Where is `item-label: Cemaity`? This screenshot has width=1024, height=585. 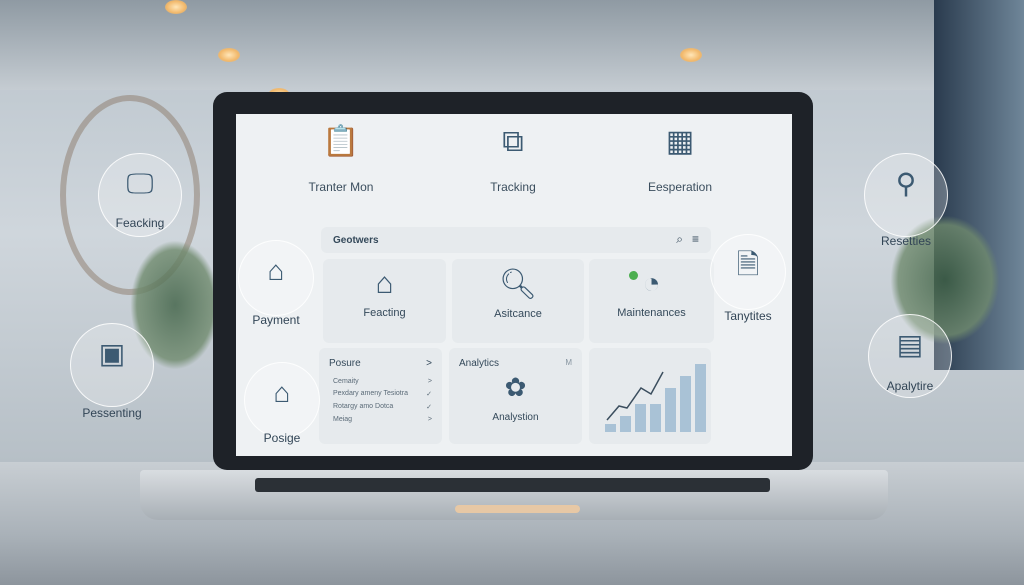 item-label: Cemaity is located at coordinates (346, 381).